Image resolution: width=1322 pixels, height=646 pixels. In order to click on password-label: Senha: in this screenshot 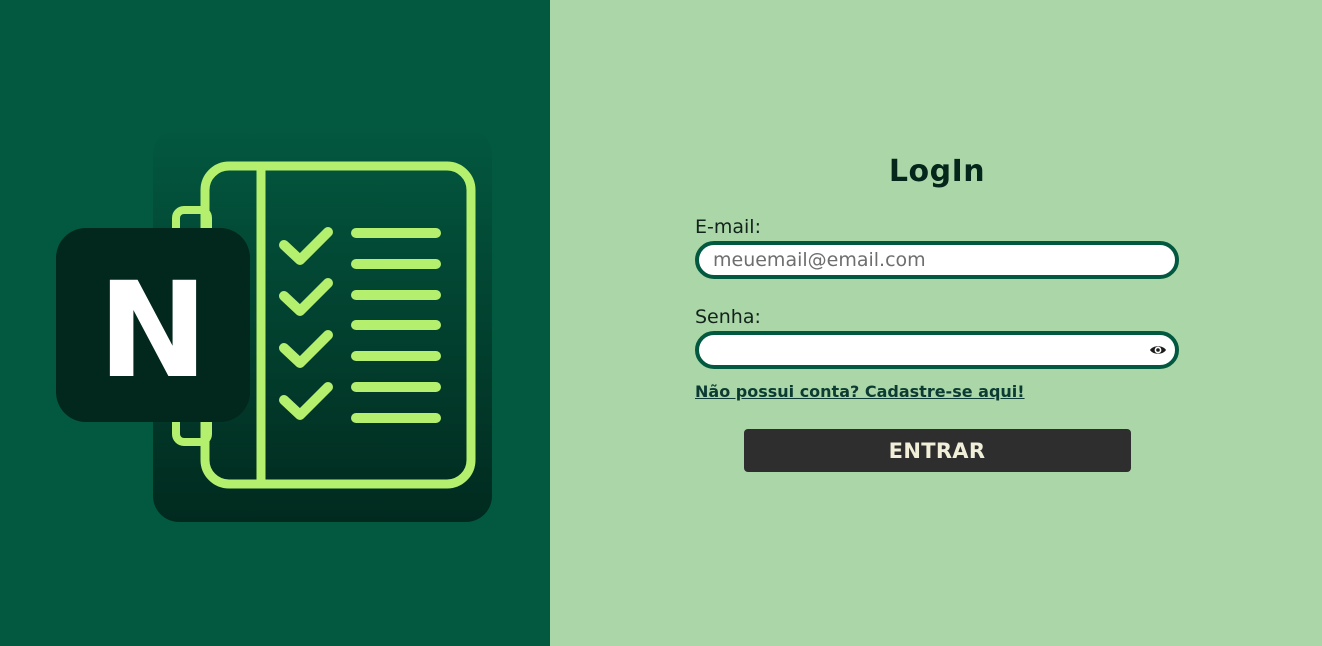, I will do `click(728, 317)`.